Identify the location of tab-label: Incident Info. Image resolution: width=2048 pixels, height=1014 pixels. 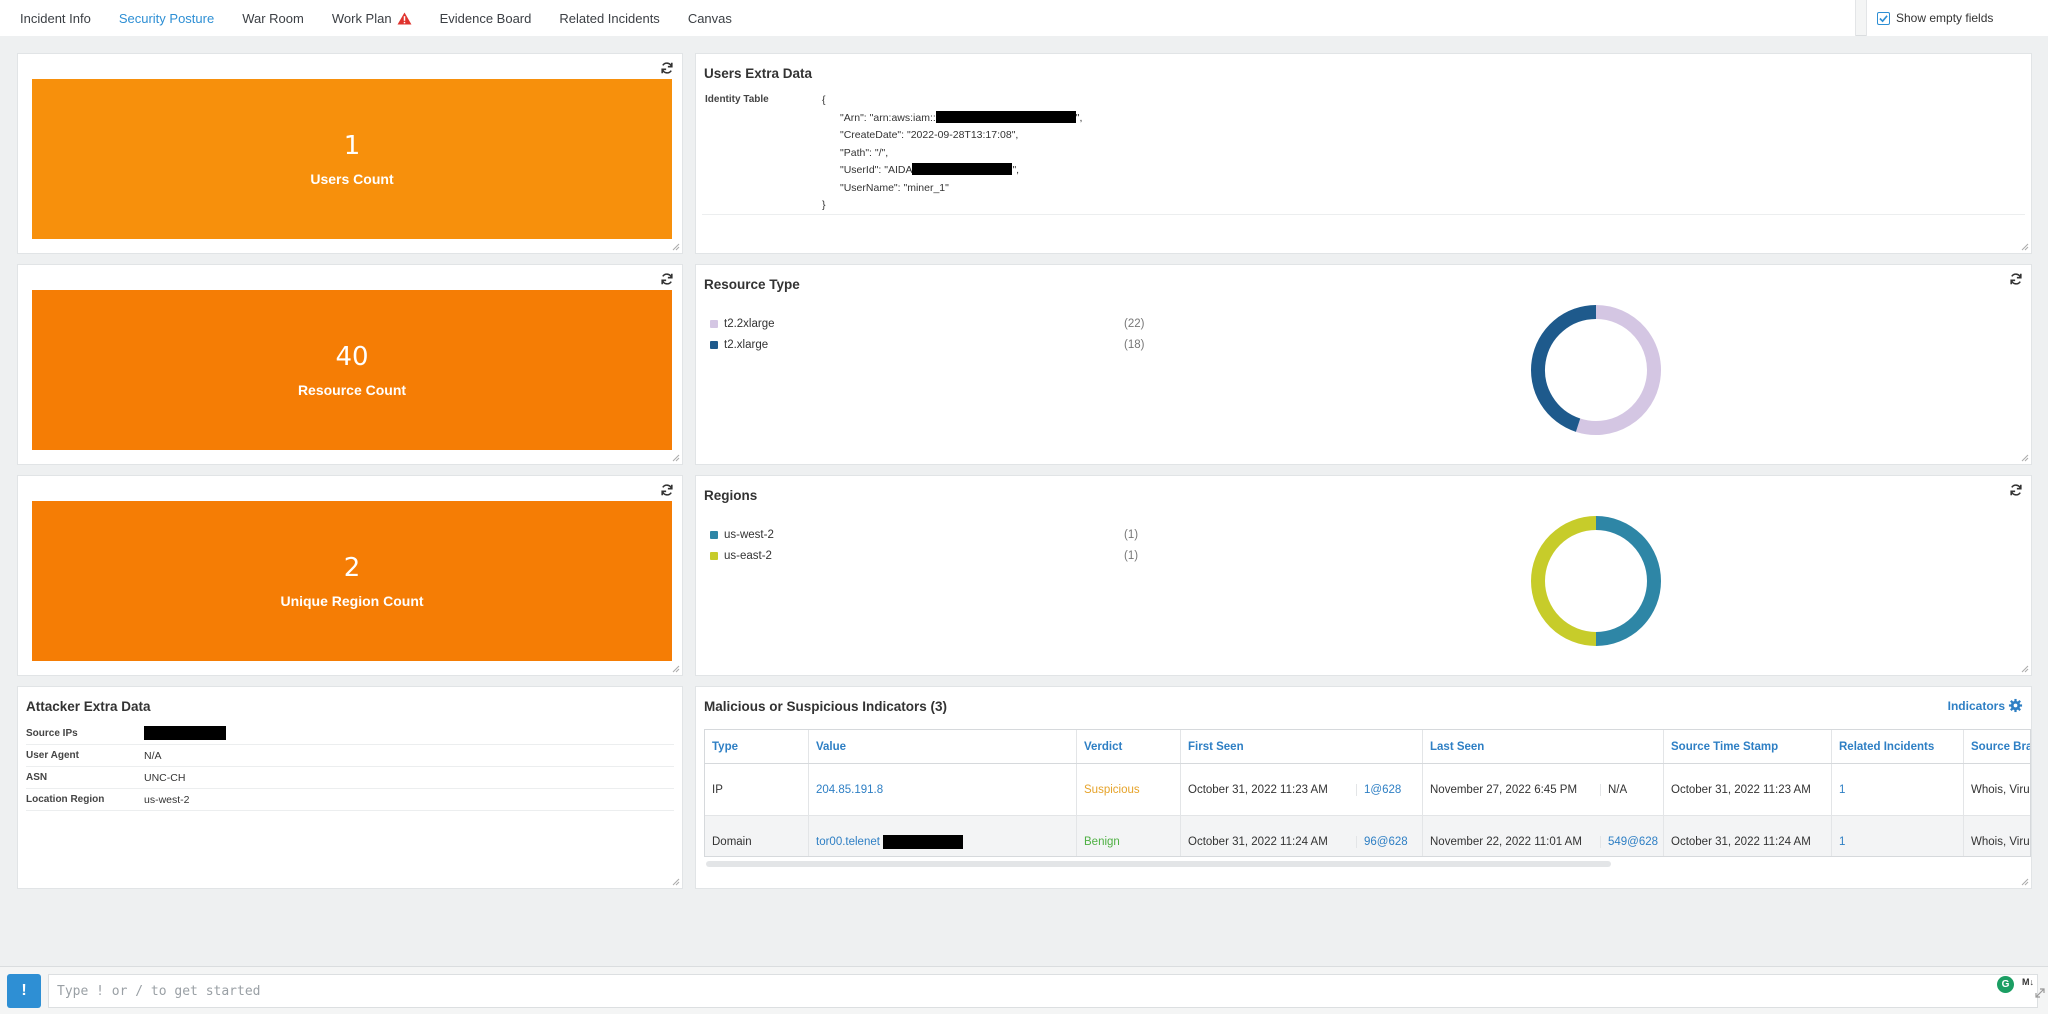
(55, 18).